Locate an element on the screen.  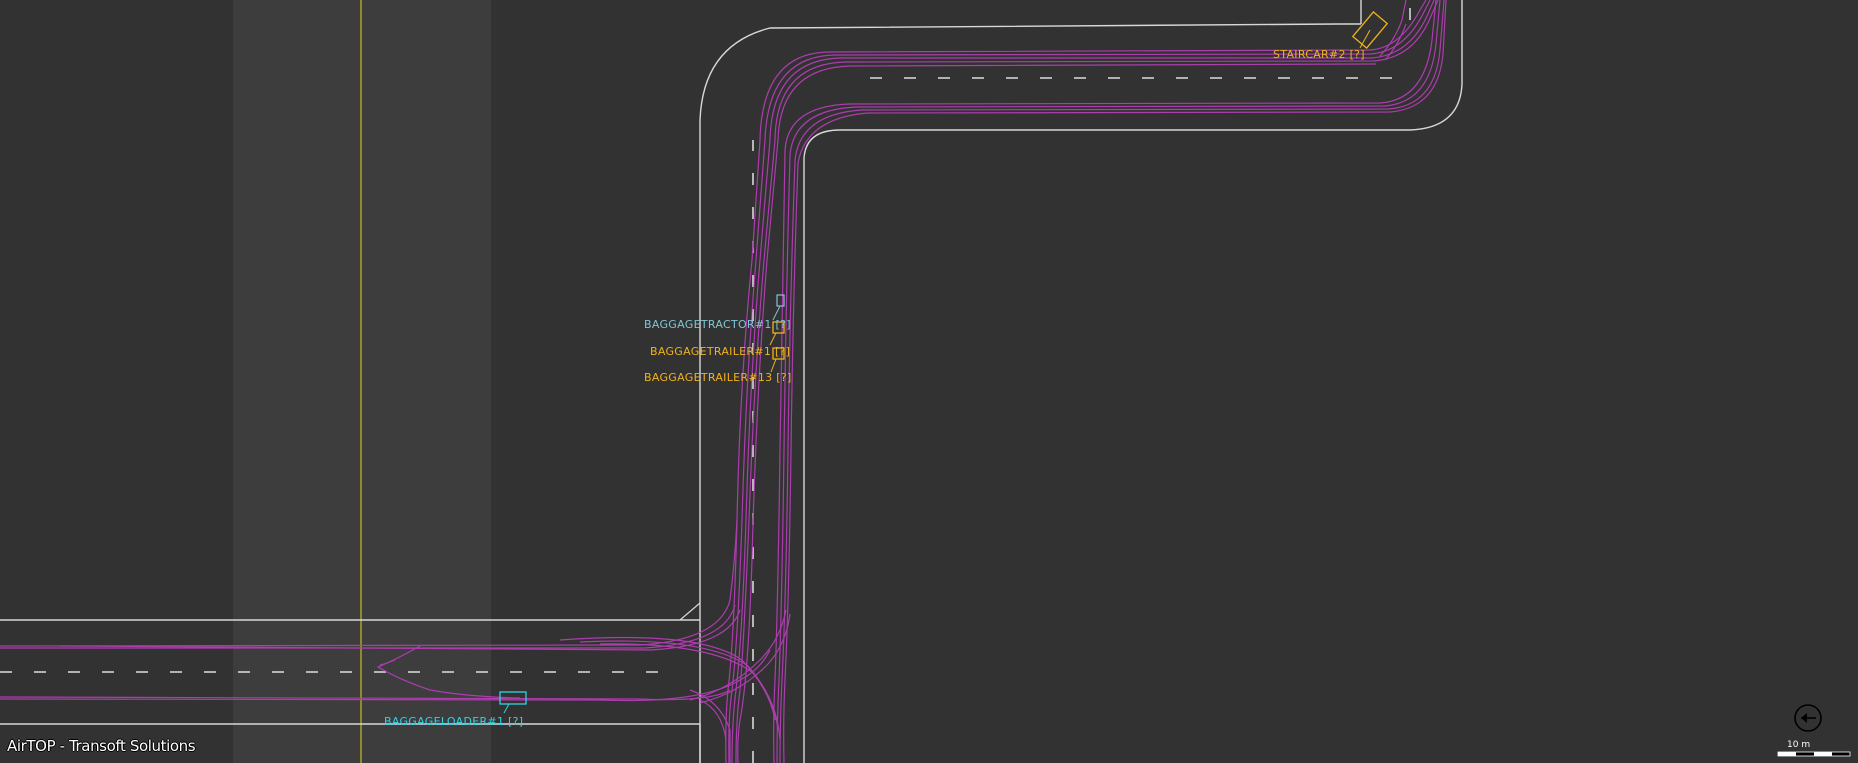
label-baggage-trailer13: BAGGAGETRAILER#13 [?] is located at coordinates (718, 377).